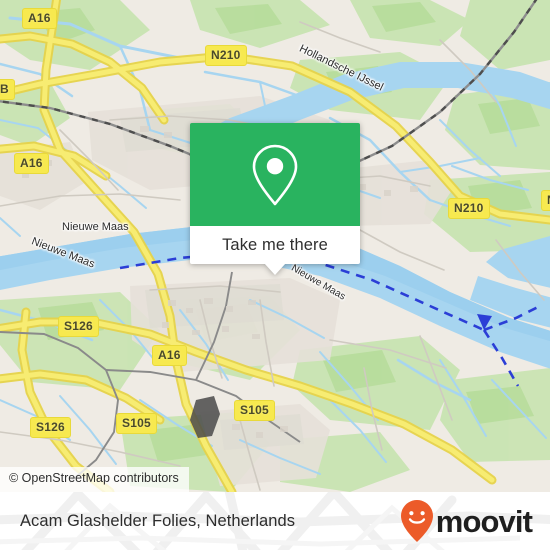  I want to click on road-shield-n210: N210, so click(226, 55).